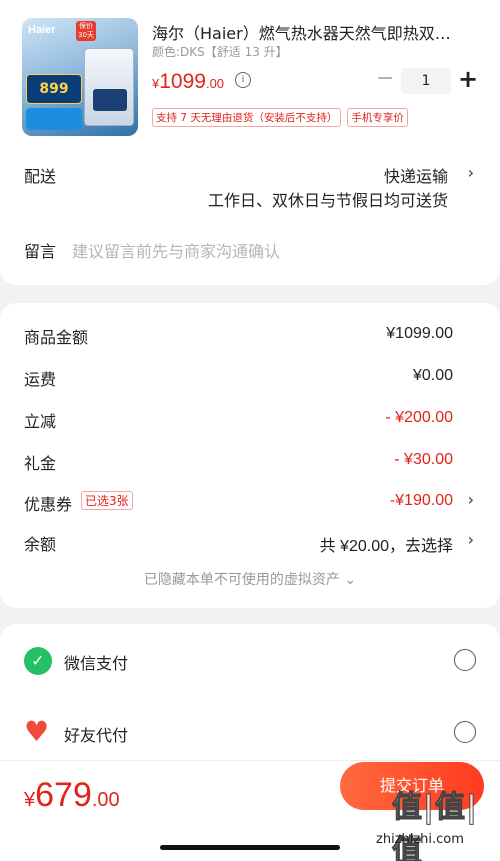 This screenshot has width=500, height=861. What do you see at coordinates (416, 175) in the screenshot?
I see `shipping-method: 快递运输` at bounding box center [416, 175].